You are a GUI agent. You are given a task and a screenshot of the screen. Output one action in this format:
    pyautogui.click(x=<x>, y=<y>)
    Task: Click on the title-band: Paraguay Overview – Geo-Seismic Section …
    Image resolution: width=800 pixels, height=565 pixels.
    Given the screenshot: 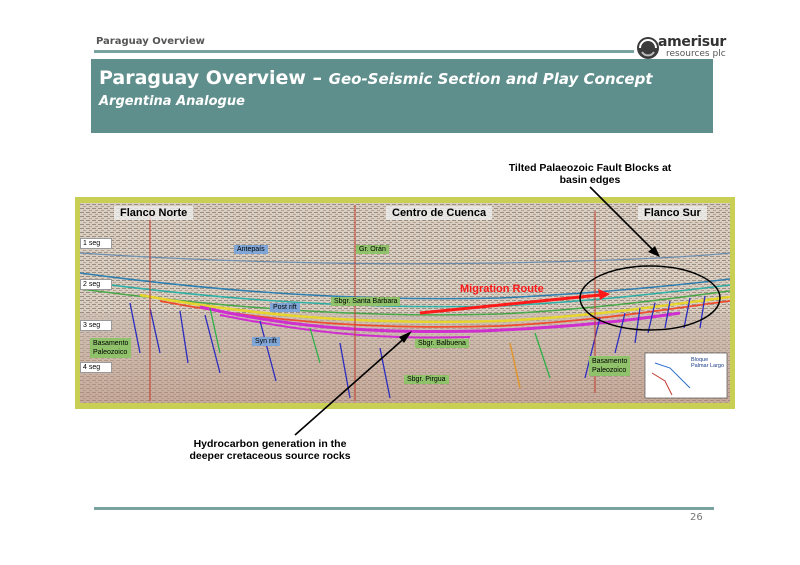 What is the action you would take?
    pyautogui.click(x=402, y=96)
    